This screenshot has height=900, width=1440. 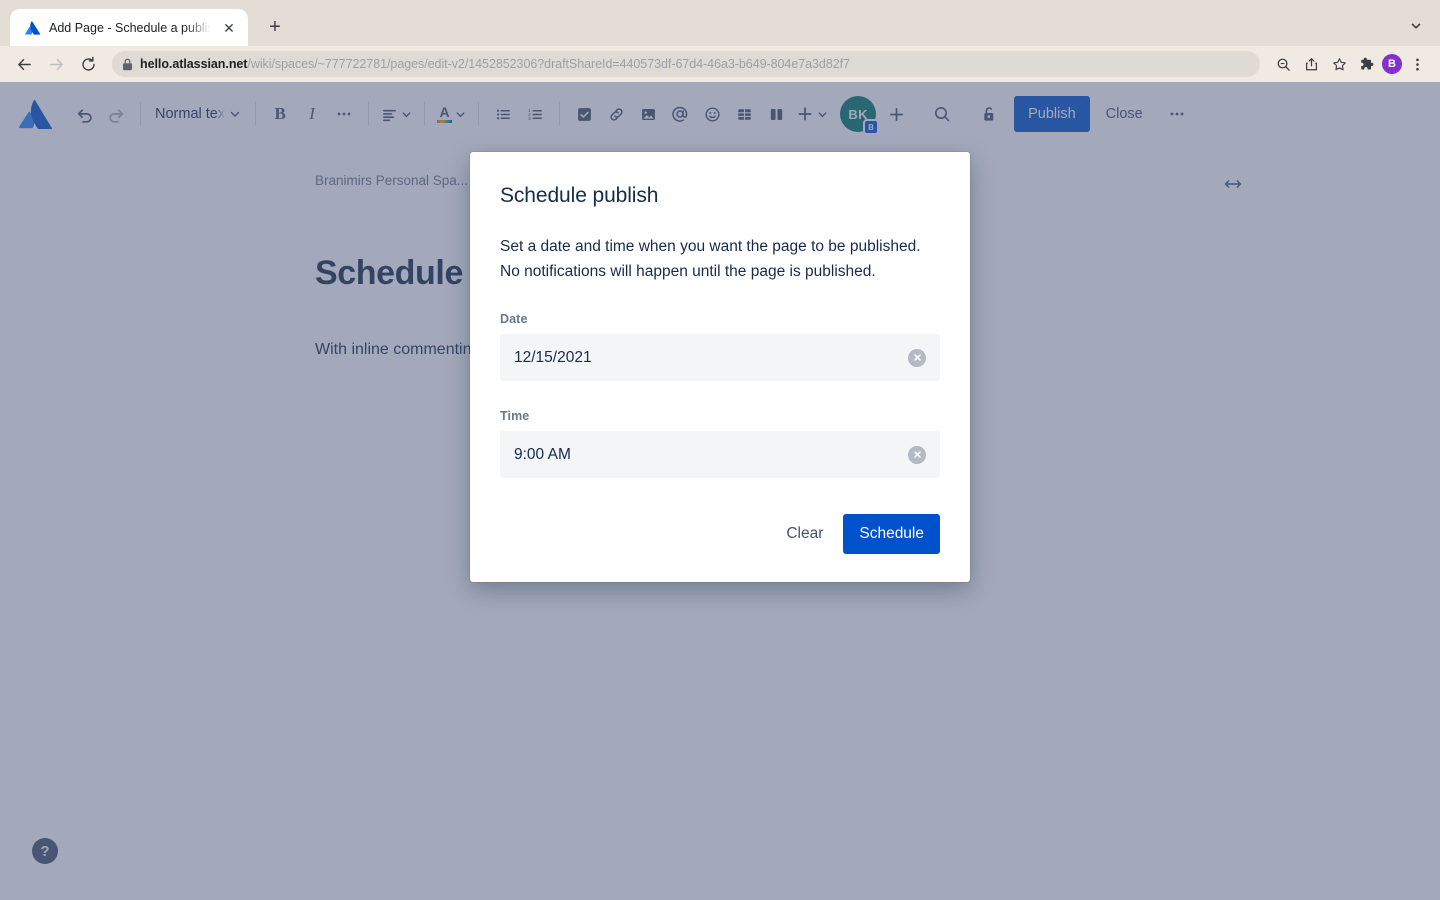 What do you see at coordinates (720, 454) in the screenshot?
I see `time-input: 9:00 AM` at bounding box center [720, 454].